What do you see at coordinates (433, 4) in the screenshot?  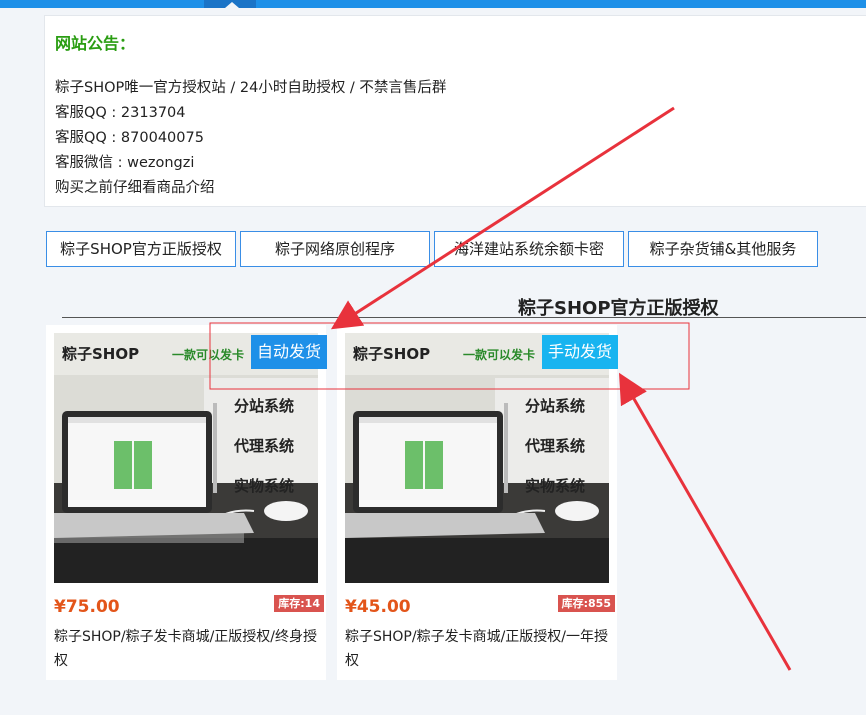 I see `top-nav-bar` at bounding box center [433, 4].